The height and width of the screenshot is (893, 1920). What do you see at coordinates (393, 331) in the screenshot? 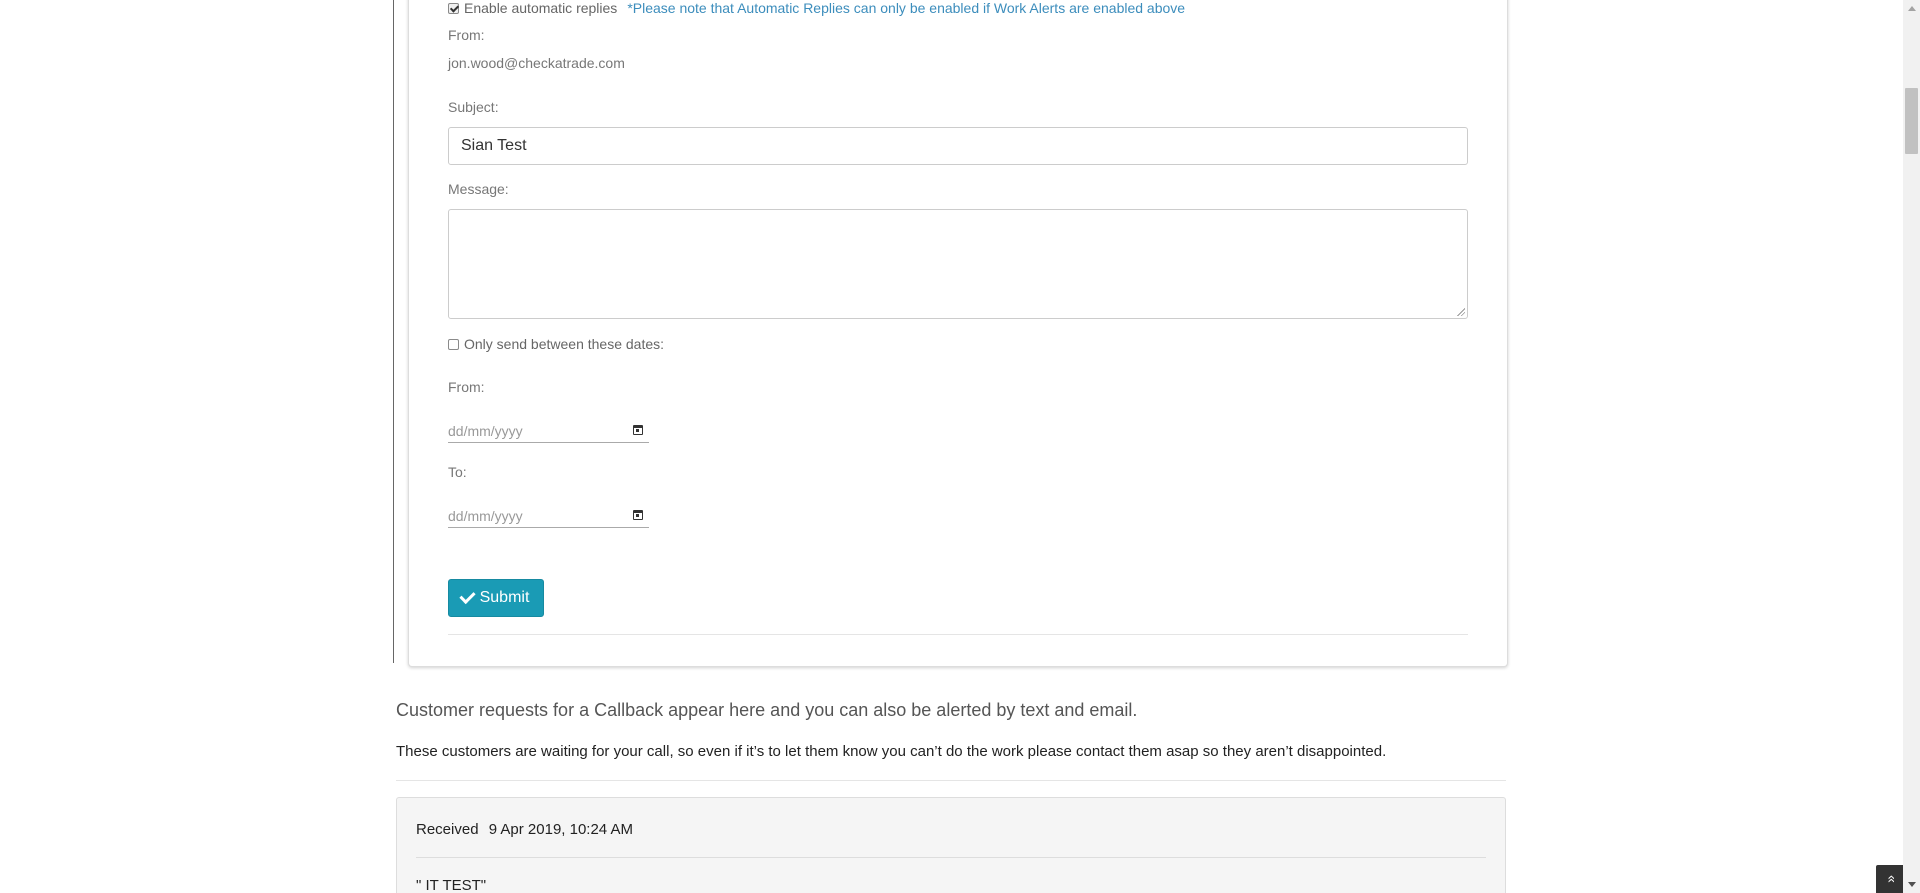
I see `panel-border-line` at bounding box center [393, 331].